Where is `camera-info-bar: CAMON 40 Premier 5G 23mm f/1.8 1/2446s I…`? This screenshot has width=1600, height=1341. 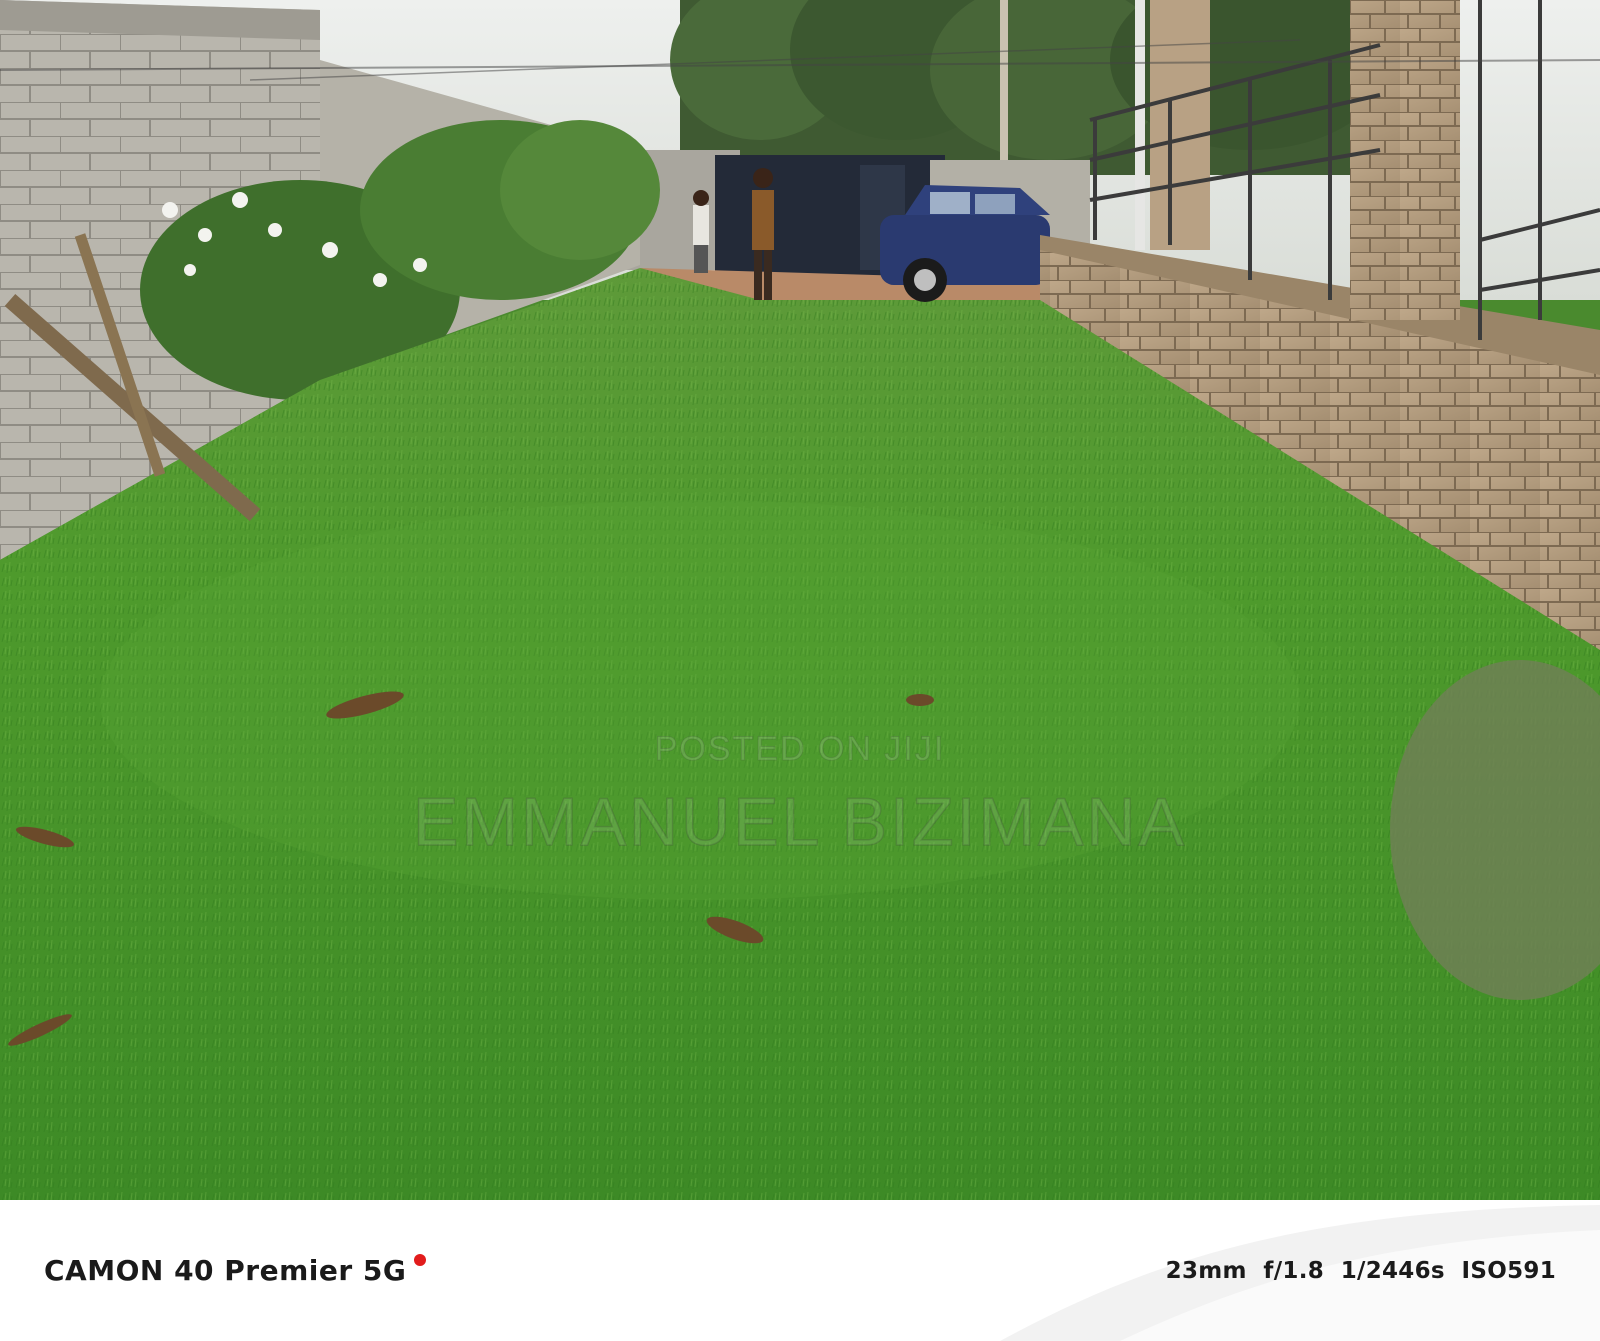 camera-info-bar: CAMON 40 Premier 5G 23mm f/1.8 1/2446s I… is located at coordinates (800, 1270).